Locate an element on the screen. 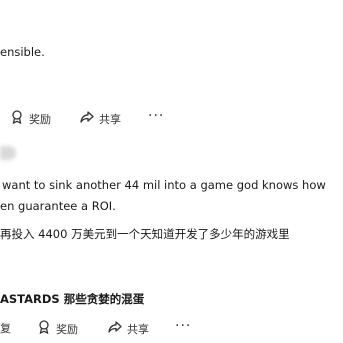 The image size is (343, 343). translated-text: 再投入 4400 万美元到一个天知道开发了多少年的游戏里 is located at coordinates (145, 234).